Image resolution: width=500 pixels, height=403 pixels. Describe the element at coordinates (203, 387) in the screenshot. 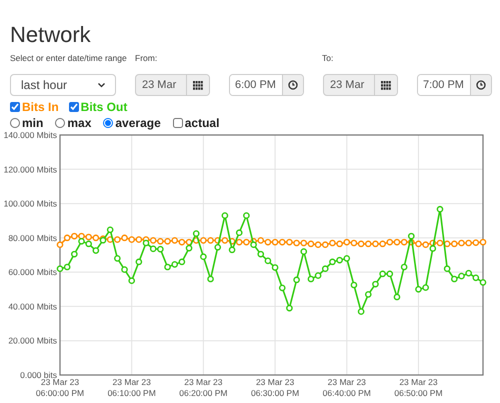

I see `axis-label: 23 Mar 23 06:20:00 PM` at that location.